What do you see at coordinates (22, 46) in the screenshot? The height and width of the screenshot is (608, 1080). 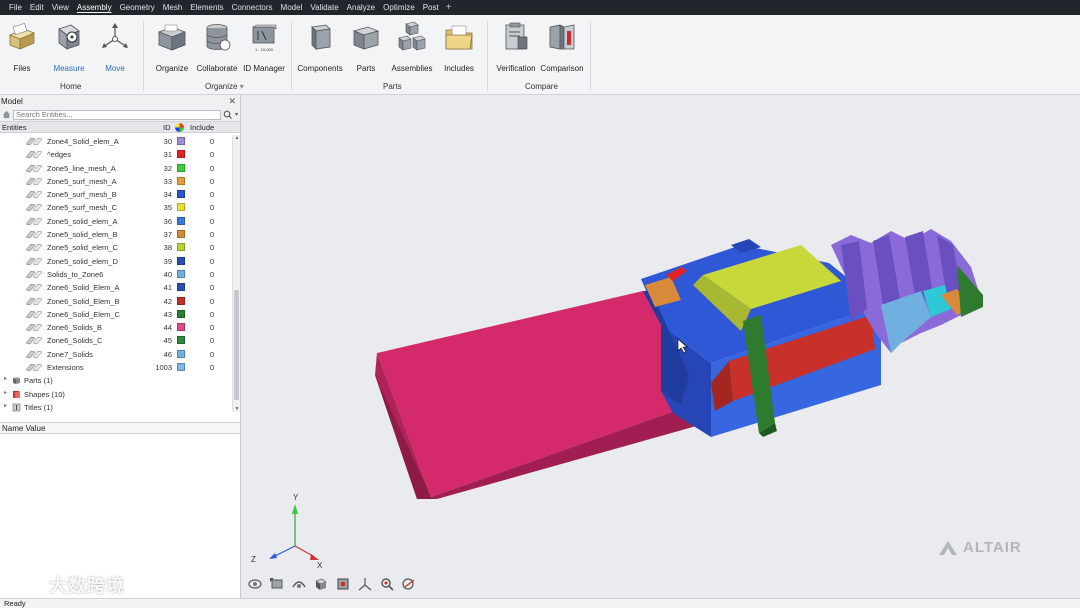 I see `files-button: Files` at bounding box center [22, 46].